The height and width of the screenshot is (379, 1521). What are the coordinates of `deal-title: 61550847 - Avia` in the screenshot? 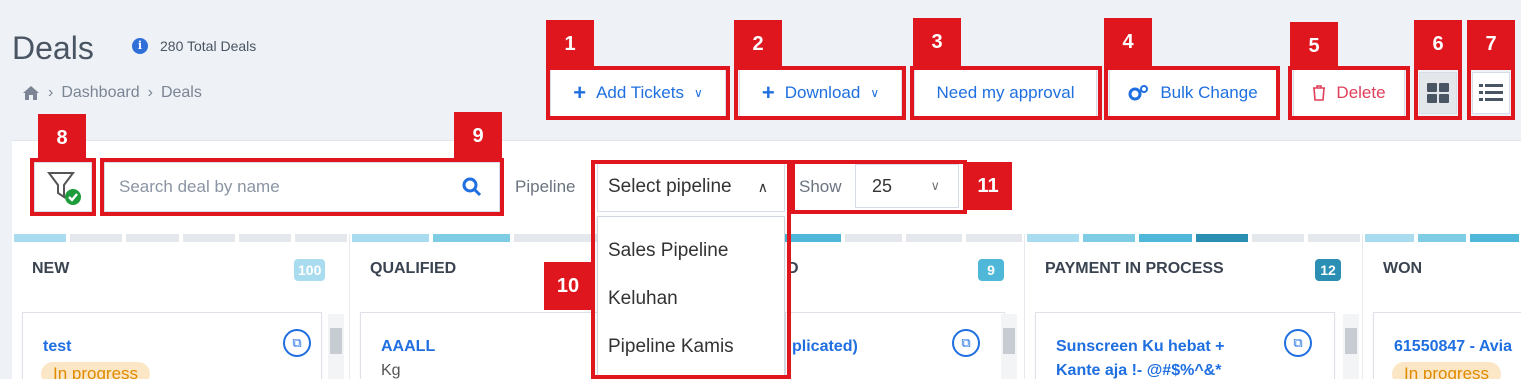 It's located at (1453, 347).